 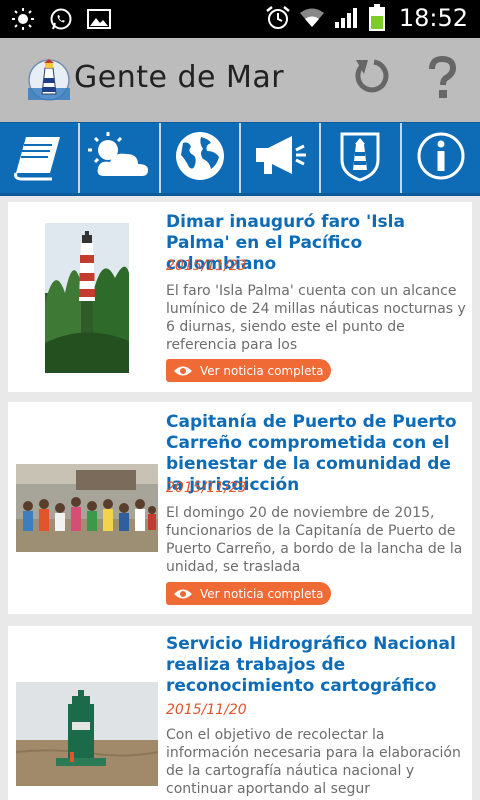 What do you see at coordinates (240, 19) in the screenshot?
I see `status-bar: 18:52` at bounding box center [240, 19].